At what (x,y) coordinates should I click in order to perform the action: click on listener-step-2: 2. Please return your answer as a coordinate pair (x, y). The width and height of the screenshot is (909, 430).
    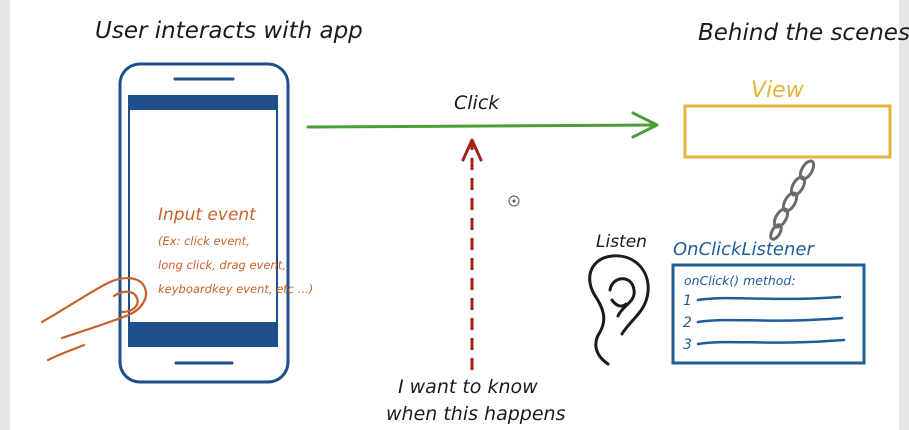
    Looking at the image, I should click on (687, 323).